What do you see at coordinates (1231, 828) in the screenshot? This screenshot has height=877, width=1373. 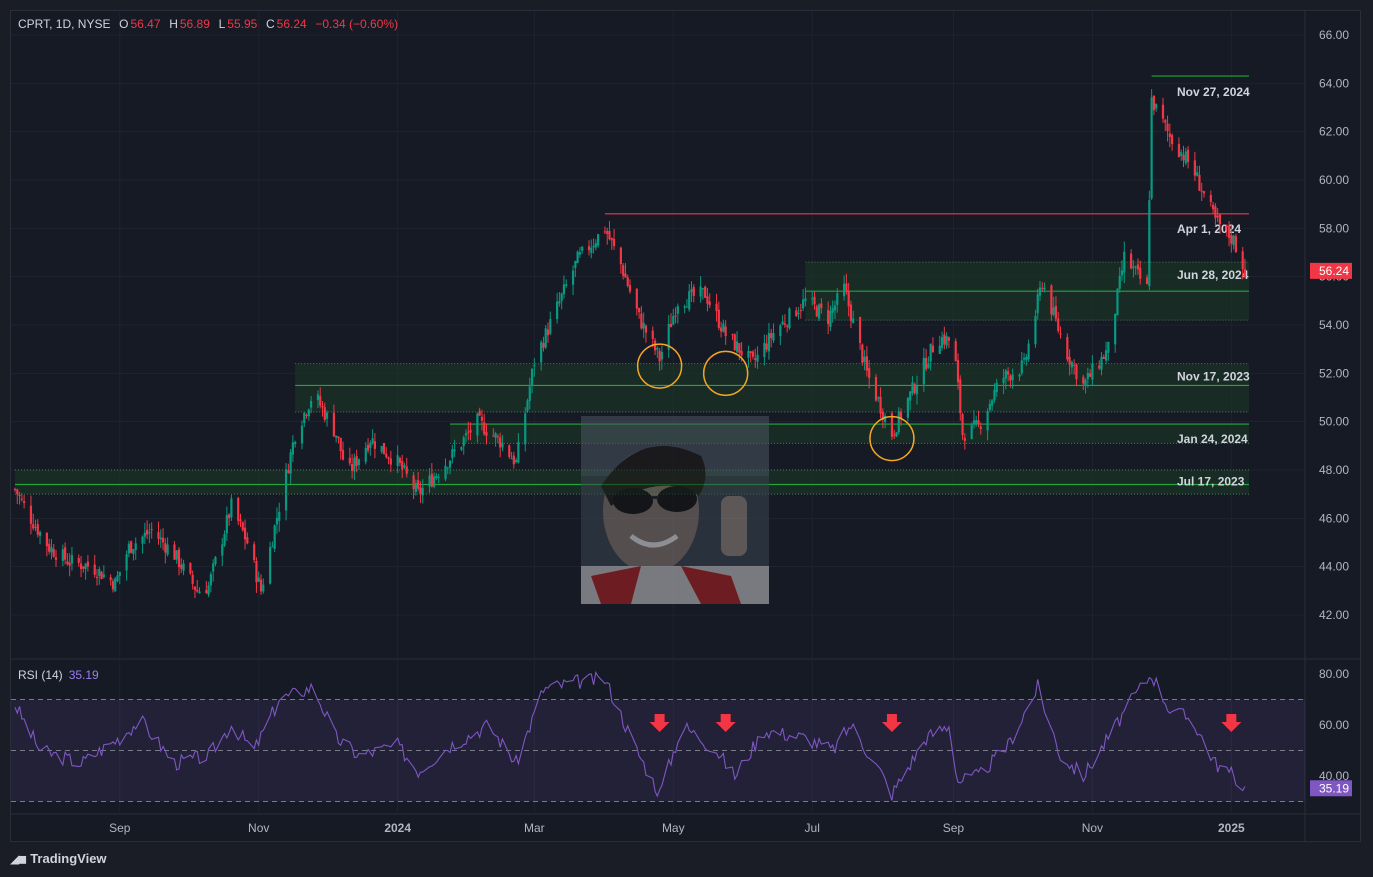 I see `x-tick-label: 2025` at bounding box center [1231, 828].